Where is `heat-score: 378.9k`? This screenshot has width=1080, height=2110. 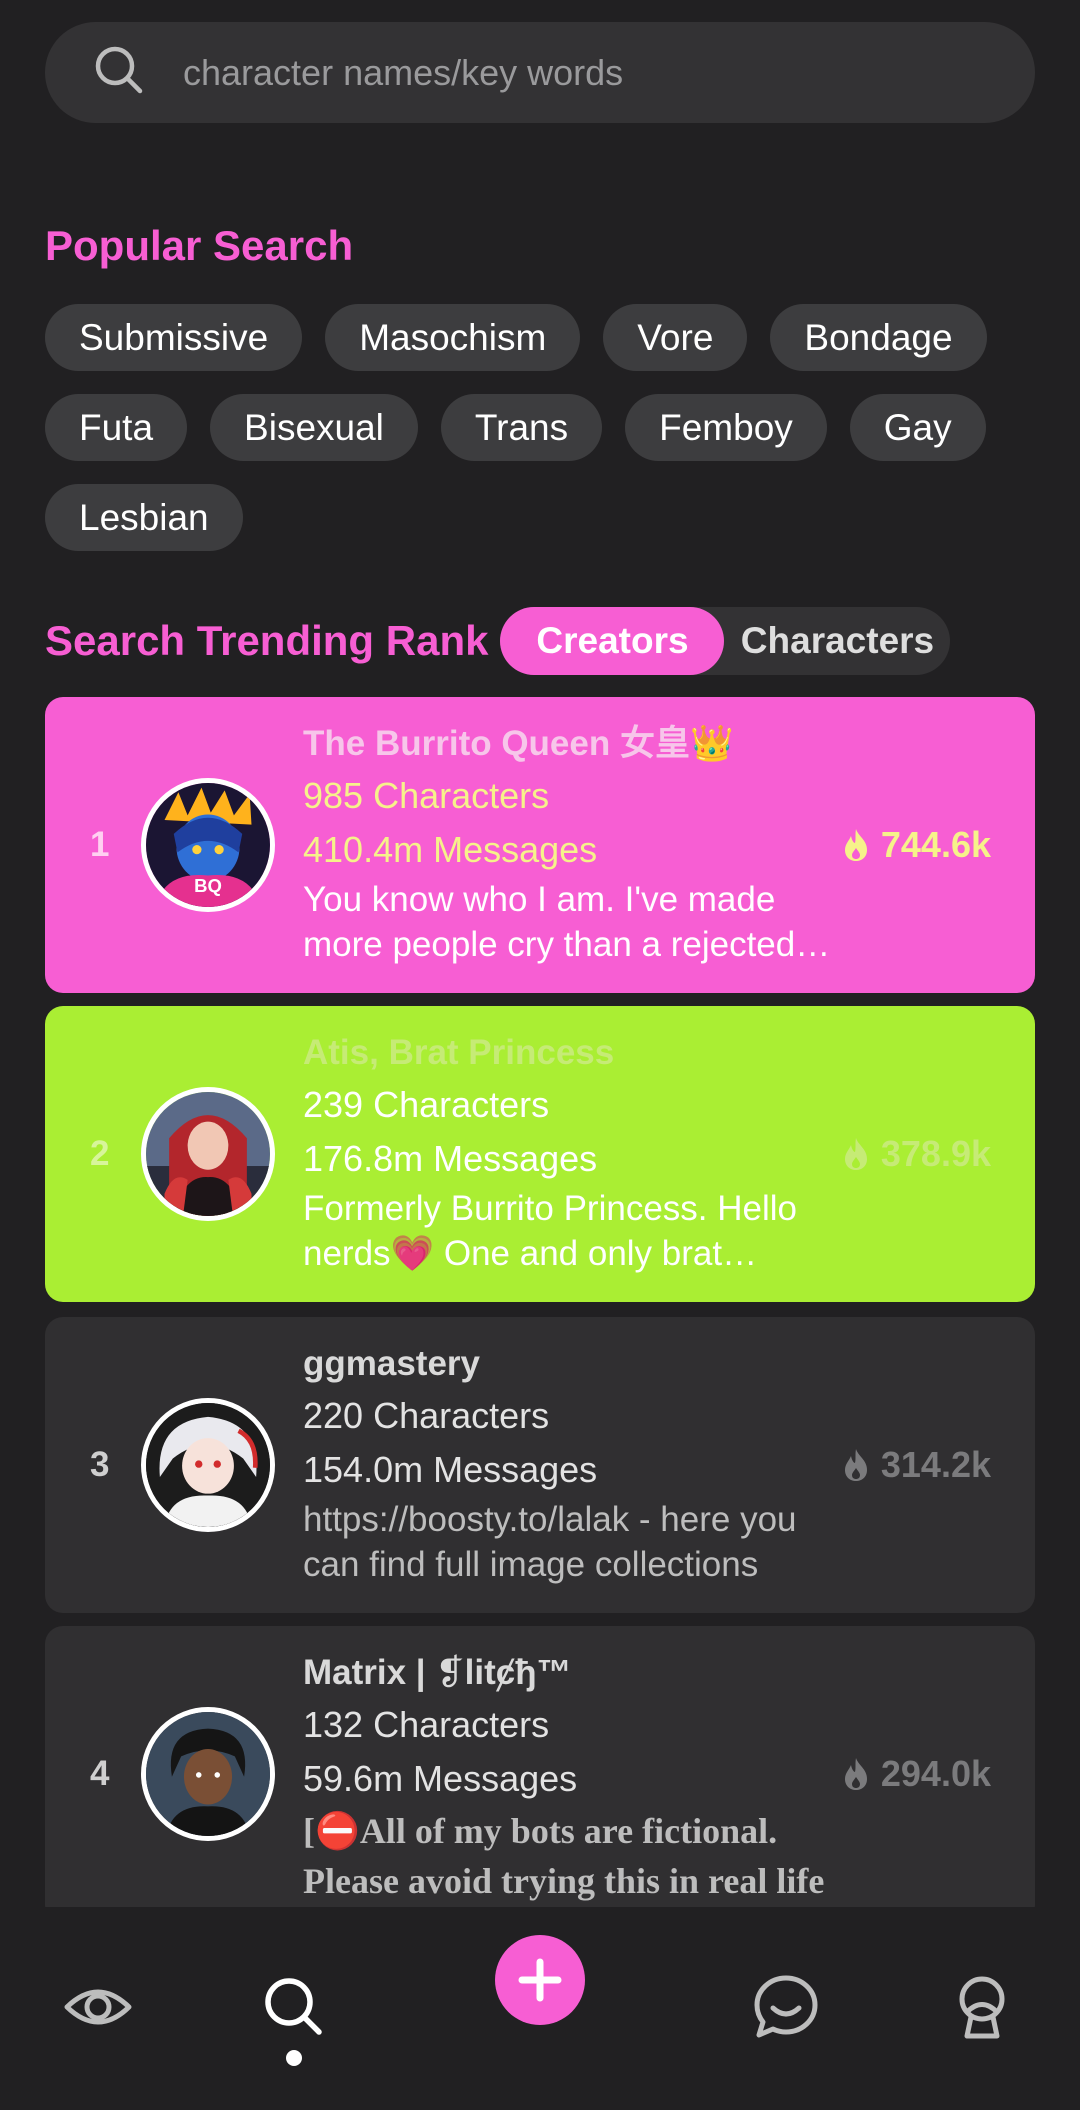 heat-score: 378.9k is located at coordinates (916, 1154).